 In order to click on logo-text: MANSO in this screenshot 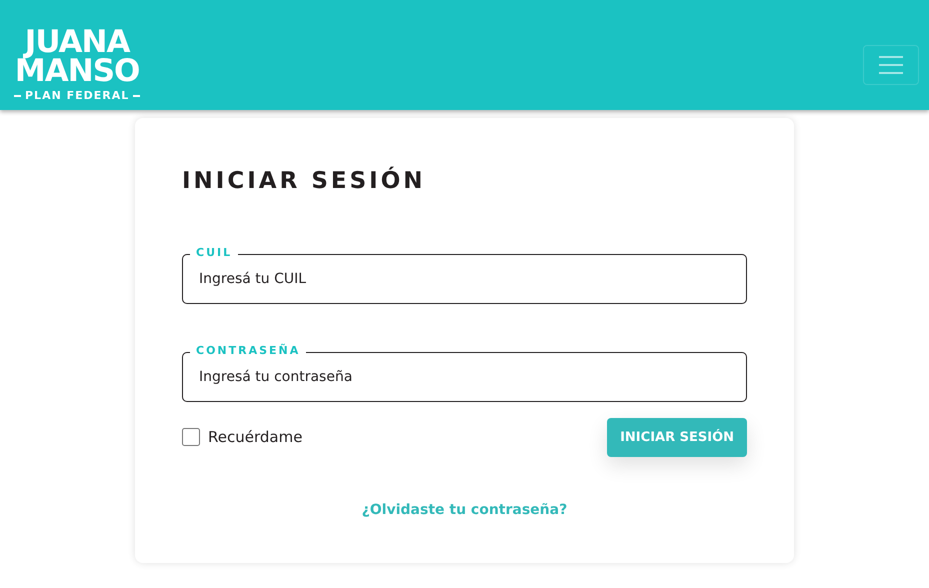, I will do `click(77, 71)`.